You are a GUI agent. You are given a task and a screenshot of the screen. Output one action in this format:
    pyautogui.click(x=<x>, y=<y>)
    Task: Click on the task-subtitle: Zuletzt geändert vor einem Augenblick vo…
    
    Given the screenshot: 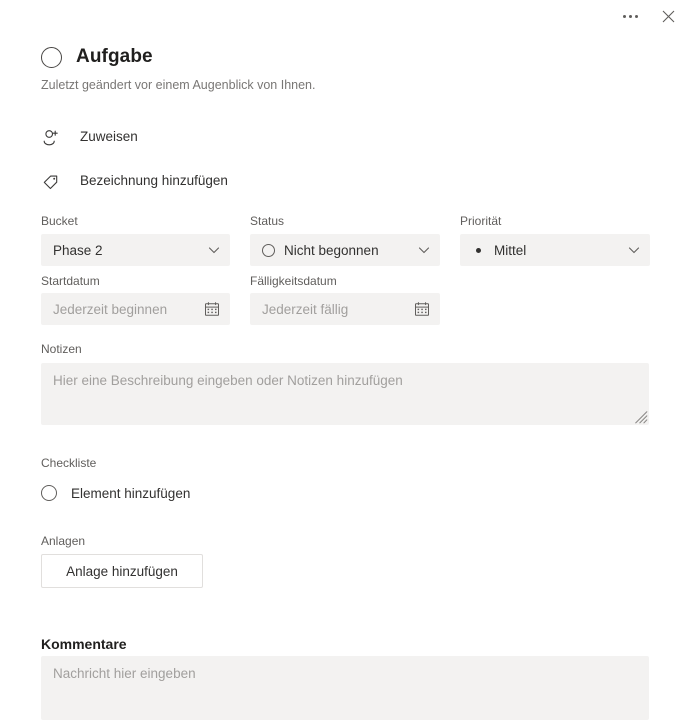 What is the action you would take?
    pyautogui.click(x=178, y=85)
    